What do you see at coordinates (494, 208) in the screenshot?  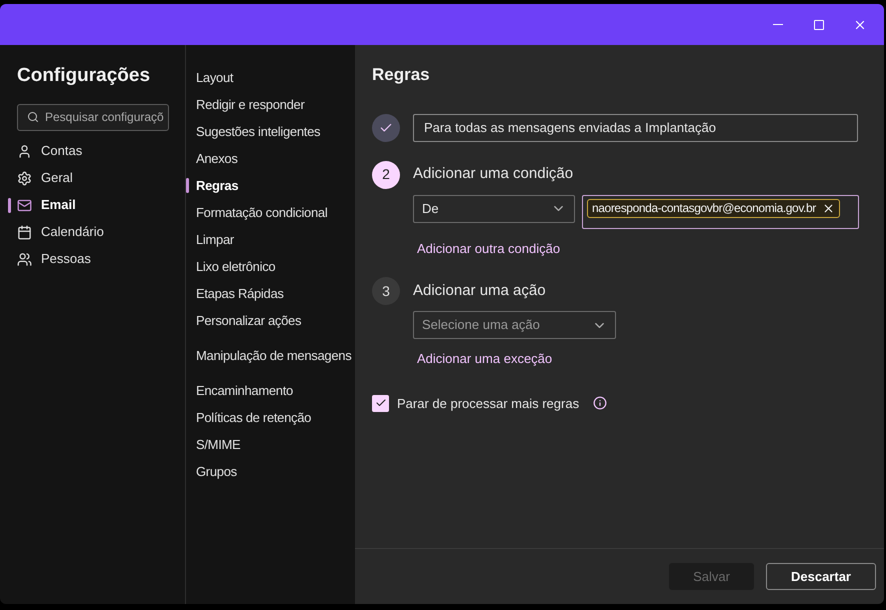 I see `condition-dropdown: De` at bounding box center [494, 208].